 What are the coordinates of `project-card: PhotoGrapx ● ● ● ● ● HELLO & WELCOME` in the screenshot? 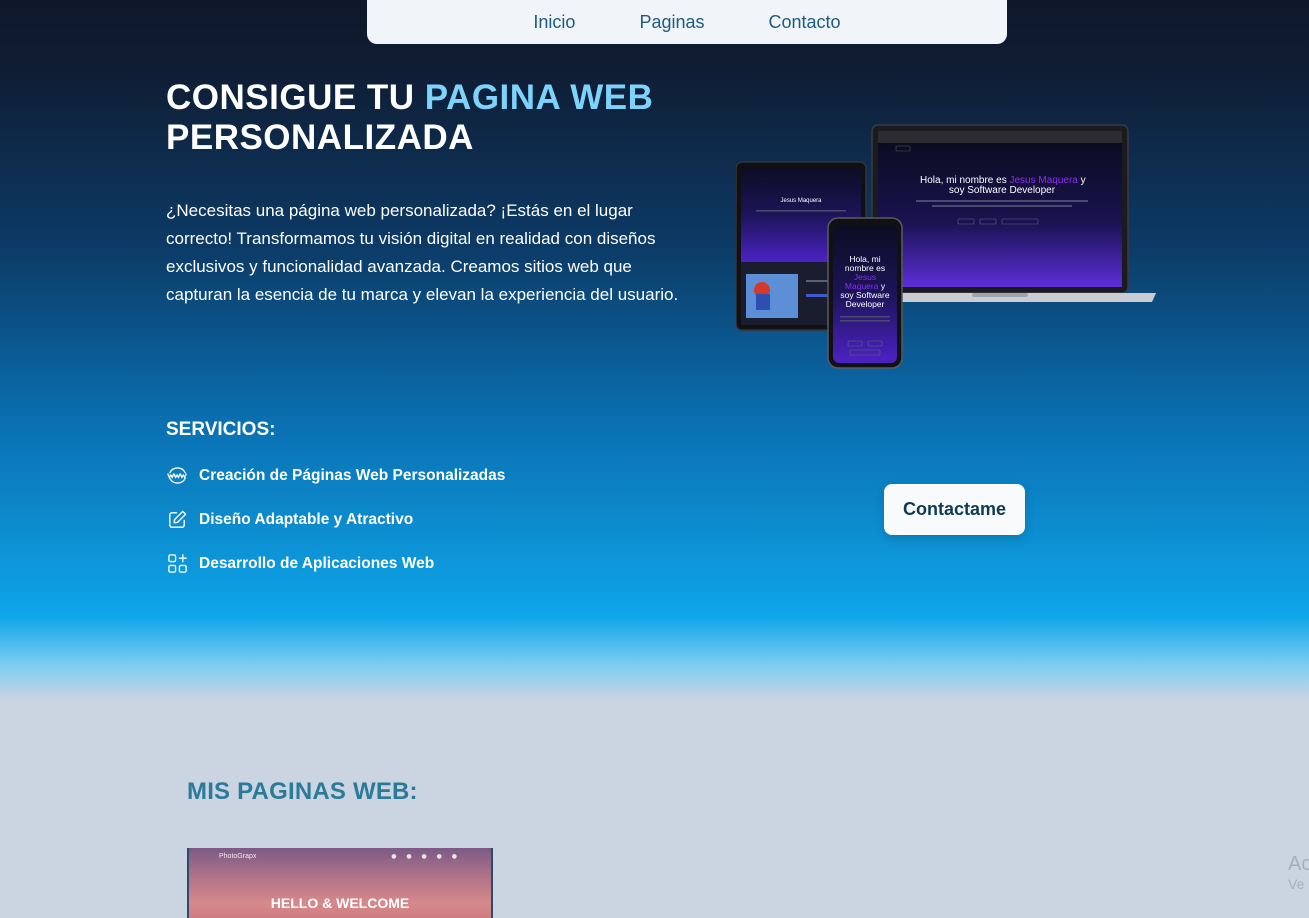 It's located at (340, 883).